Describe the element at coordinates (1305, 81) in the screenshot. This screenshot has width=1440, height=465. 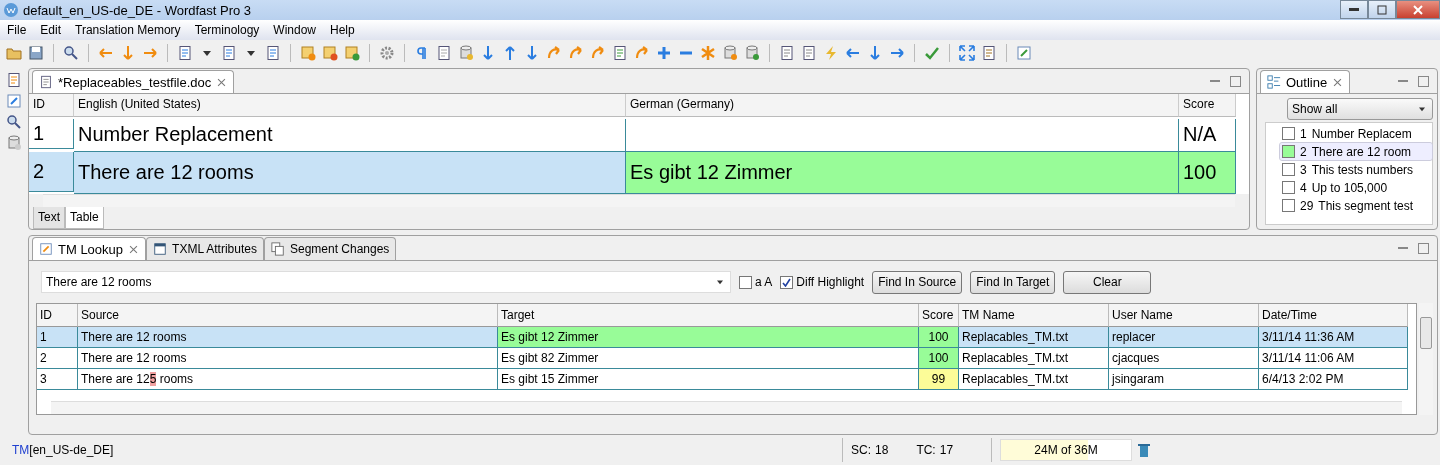
I see `outline-tab: Outline` at that location.